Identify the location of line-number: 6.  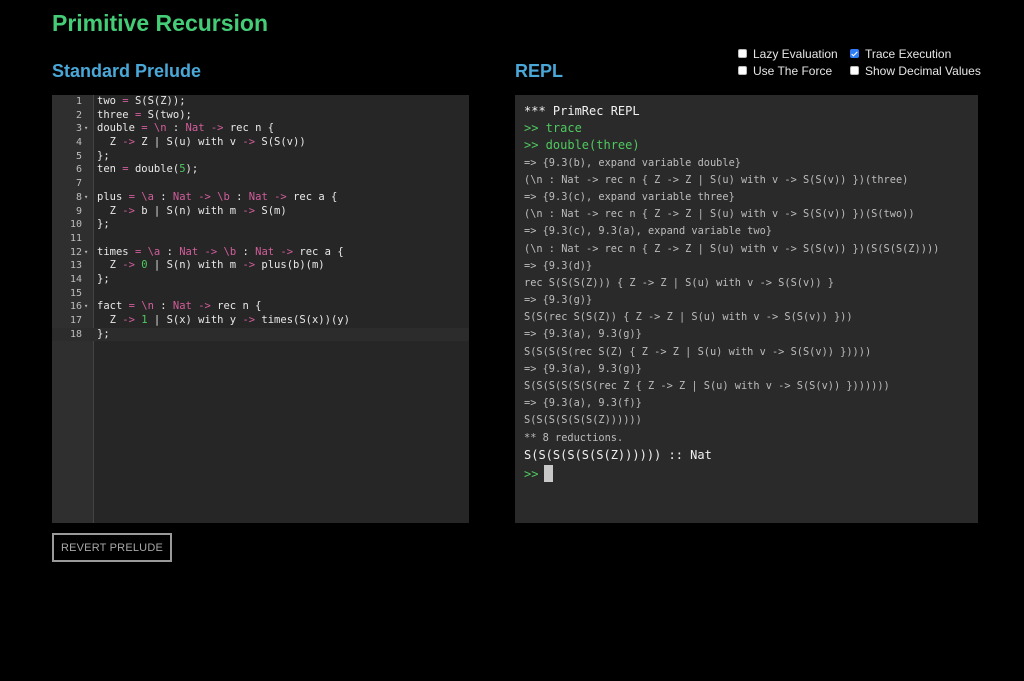
(78, 170).